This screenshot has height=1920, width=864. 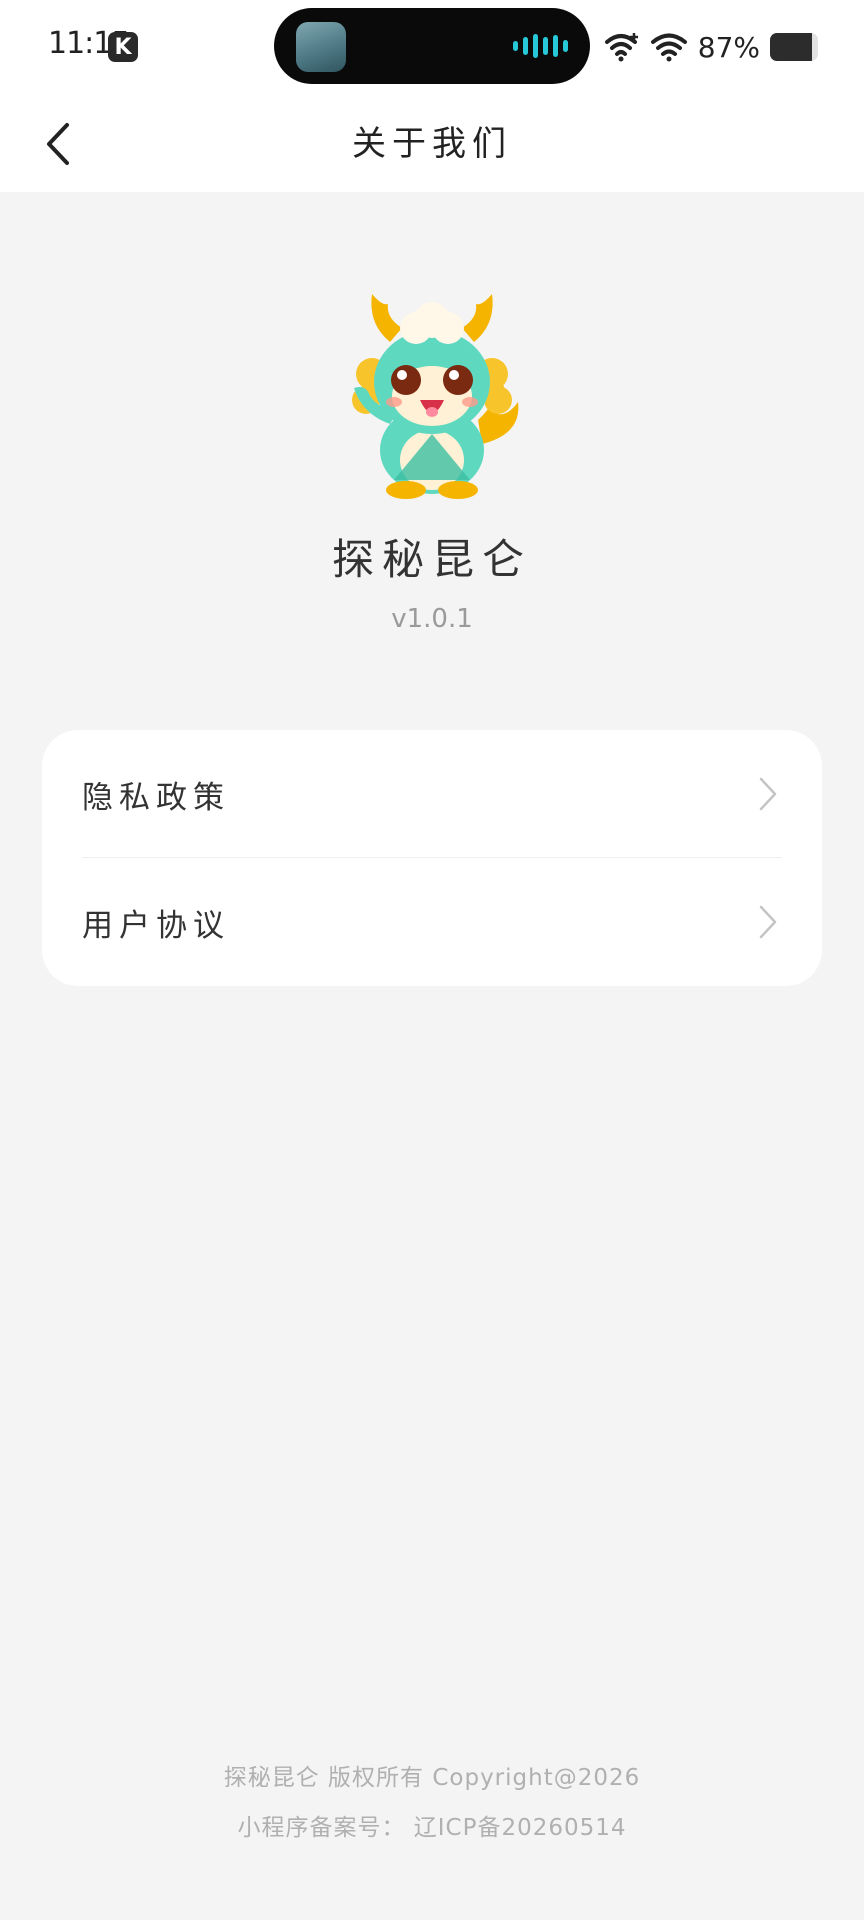 I want to click on battery-percent: 87%, so click(x=728, y=47).